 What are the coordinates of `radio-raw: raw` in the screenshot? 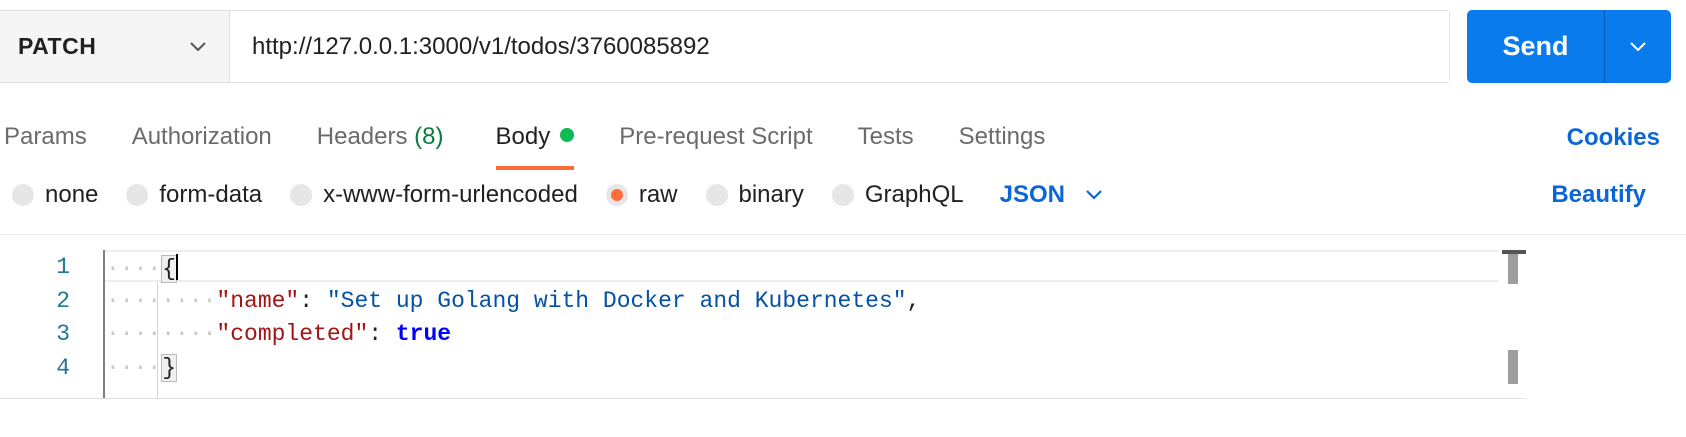 It's located at (641, 195).